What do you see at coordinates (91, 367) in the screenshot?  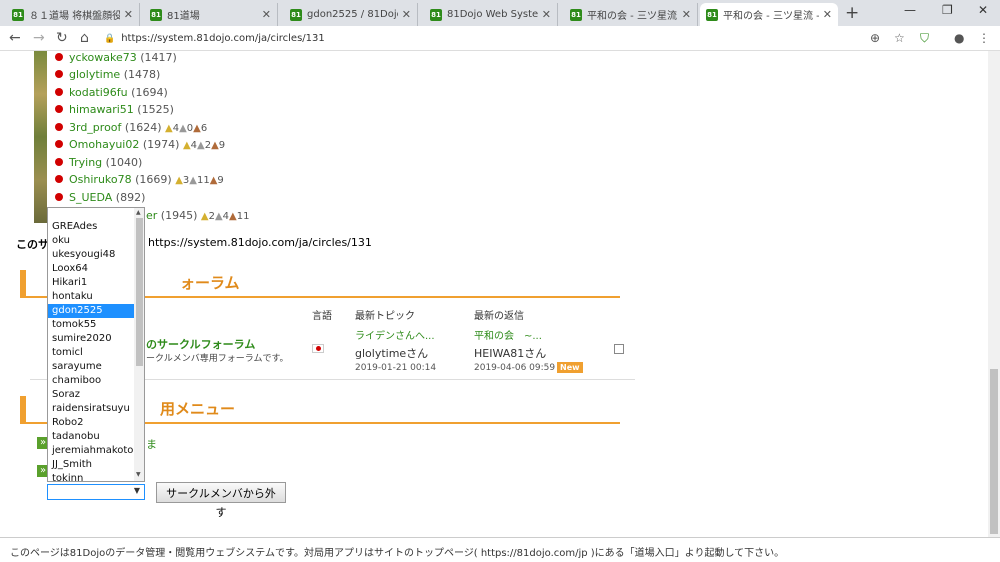 I see `select-option: sarayume` at bounding box center [91, 367].